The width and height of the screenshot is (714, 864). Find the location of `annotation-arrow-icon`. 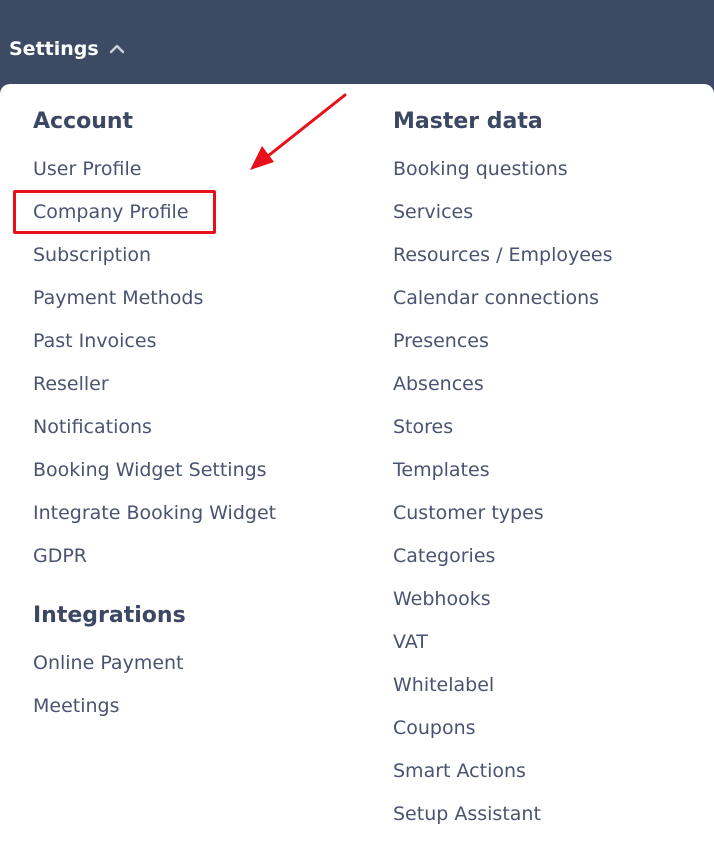

annotation-arrow-icon is located at coordinates (298, 131).